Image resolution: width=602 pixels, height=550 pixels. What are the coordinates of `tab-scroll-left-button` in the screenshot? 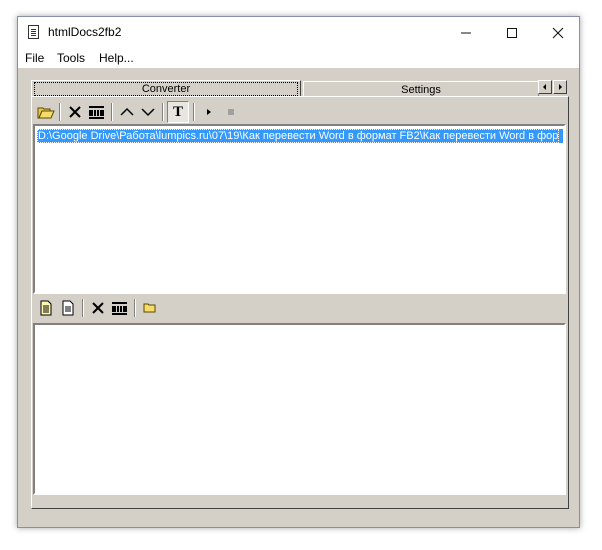 It's located at (545, 87).